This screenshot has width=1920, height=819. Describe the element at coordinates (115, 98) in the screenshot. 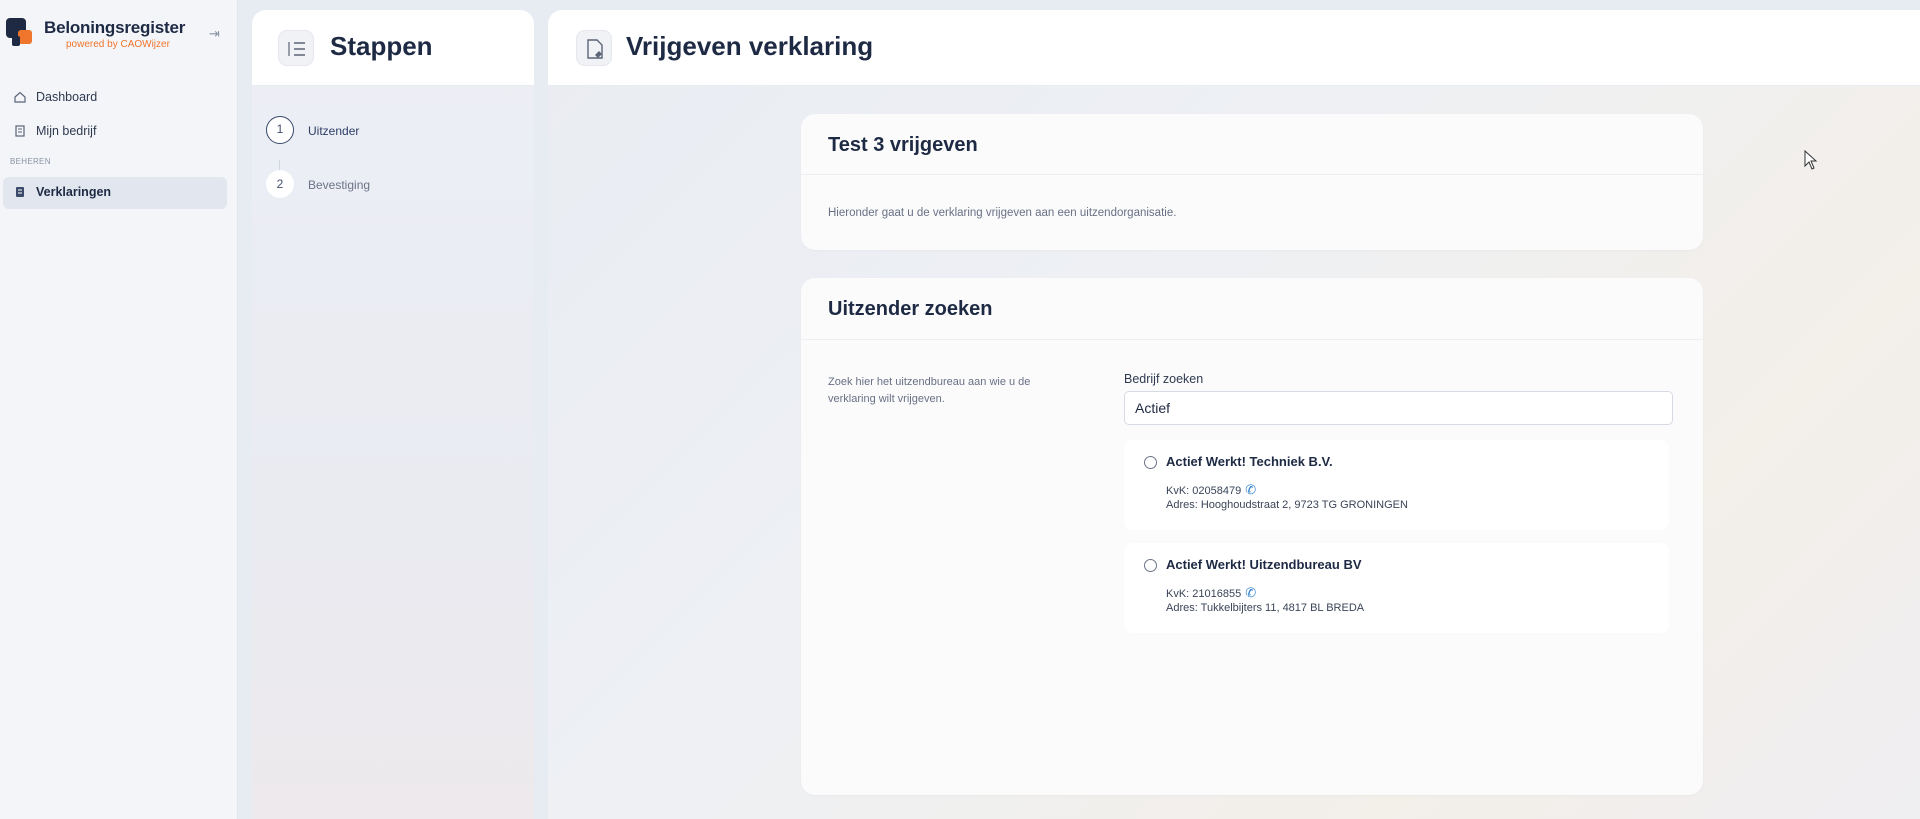

I see `sidebar-item-dashboard: Dashboard` at that location.